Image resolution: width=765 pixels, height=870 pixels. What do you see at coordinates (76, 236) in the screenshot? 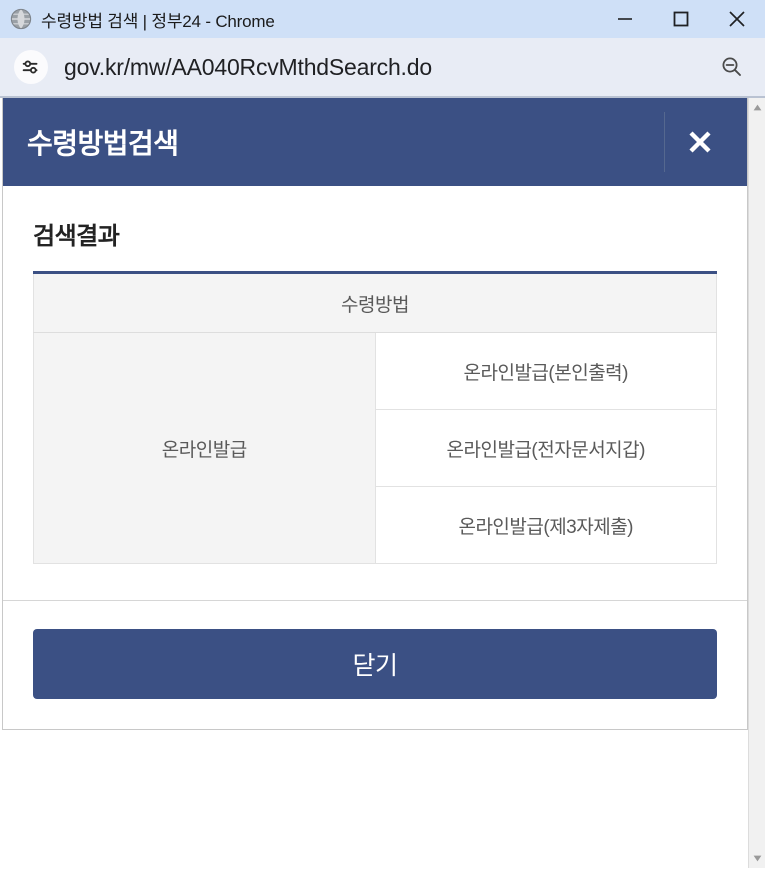
I see `page-title: 검색결과` at bounding box center [76, 236].